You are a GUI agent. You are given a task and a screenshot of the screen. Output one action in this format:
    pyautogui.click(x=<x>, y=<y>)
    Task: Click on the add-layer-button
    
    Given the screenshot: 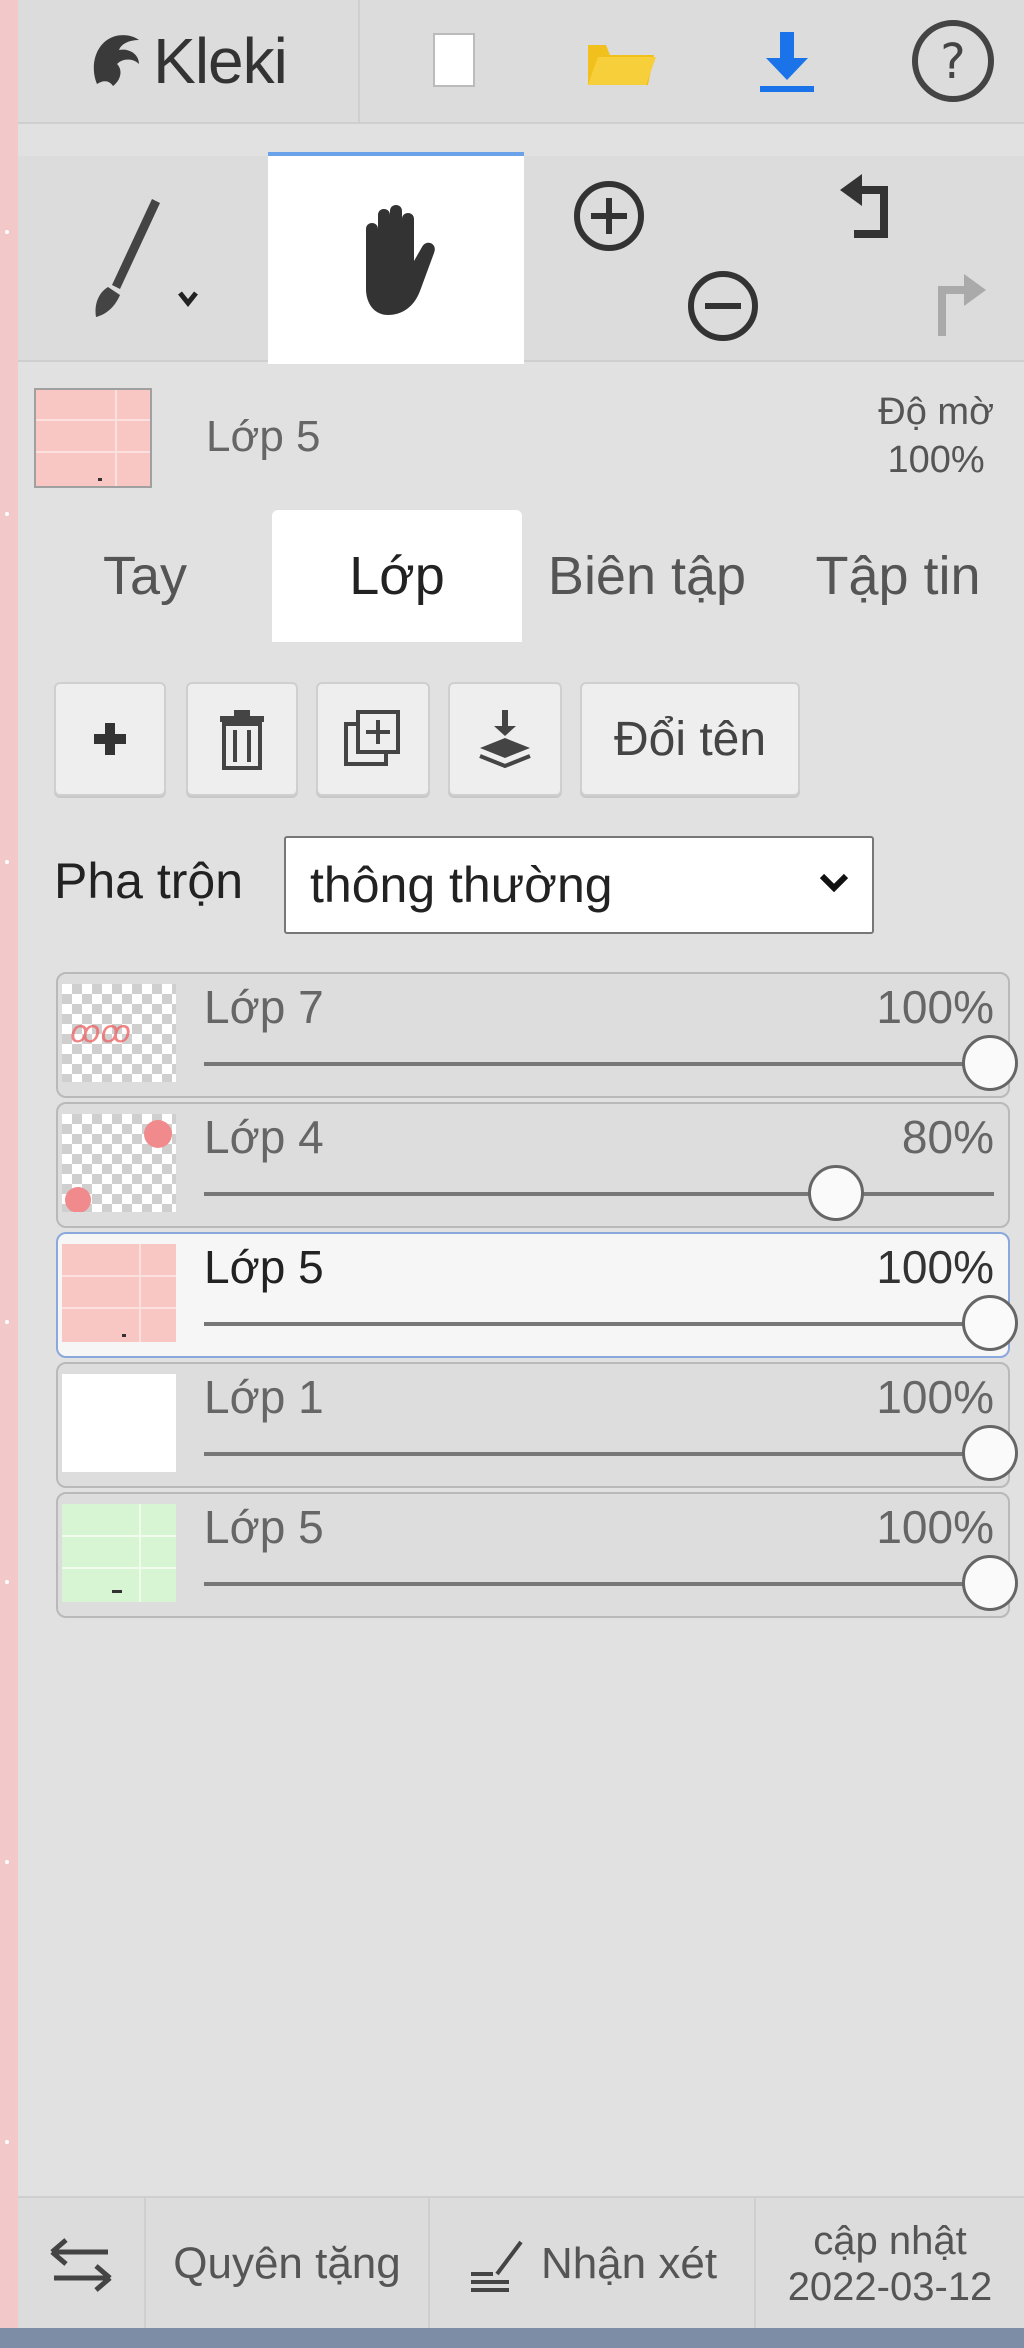 What is the action you would take?
    pyautogui.click(x=110, y=739)
    